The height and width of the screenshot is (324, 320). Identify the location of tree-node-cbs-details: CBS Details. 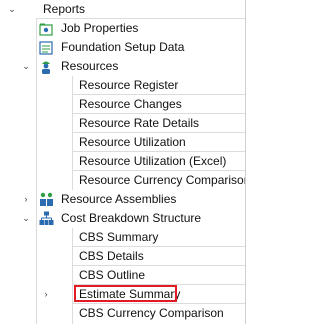
(123, 256).